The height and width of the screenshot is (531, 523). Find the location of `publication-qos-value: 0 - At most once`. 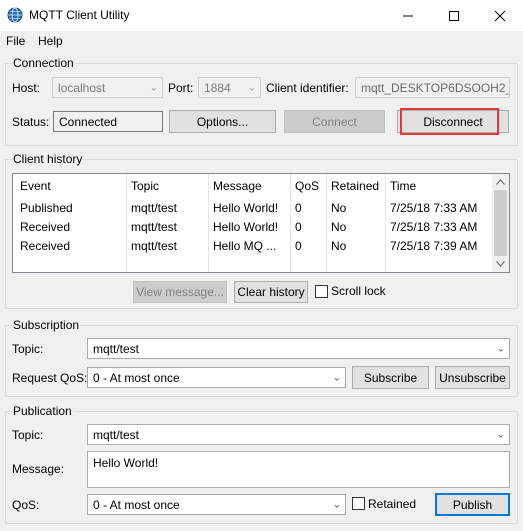

publication-qos-value: 0 - At most once is located at coordinates (136, 504).